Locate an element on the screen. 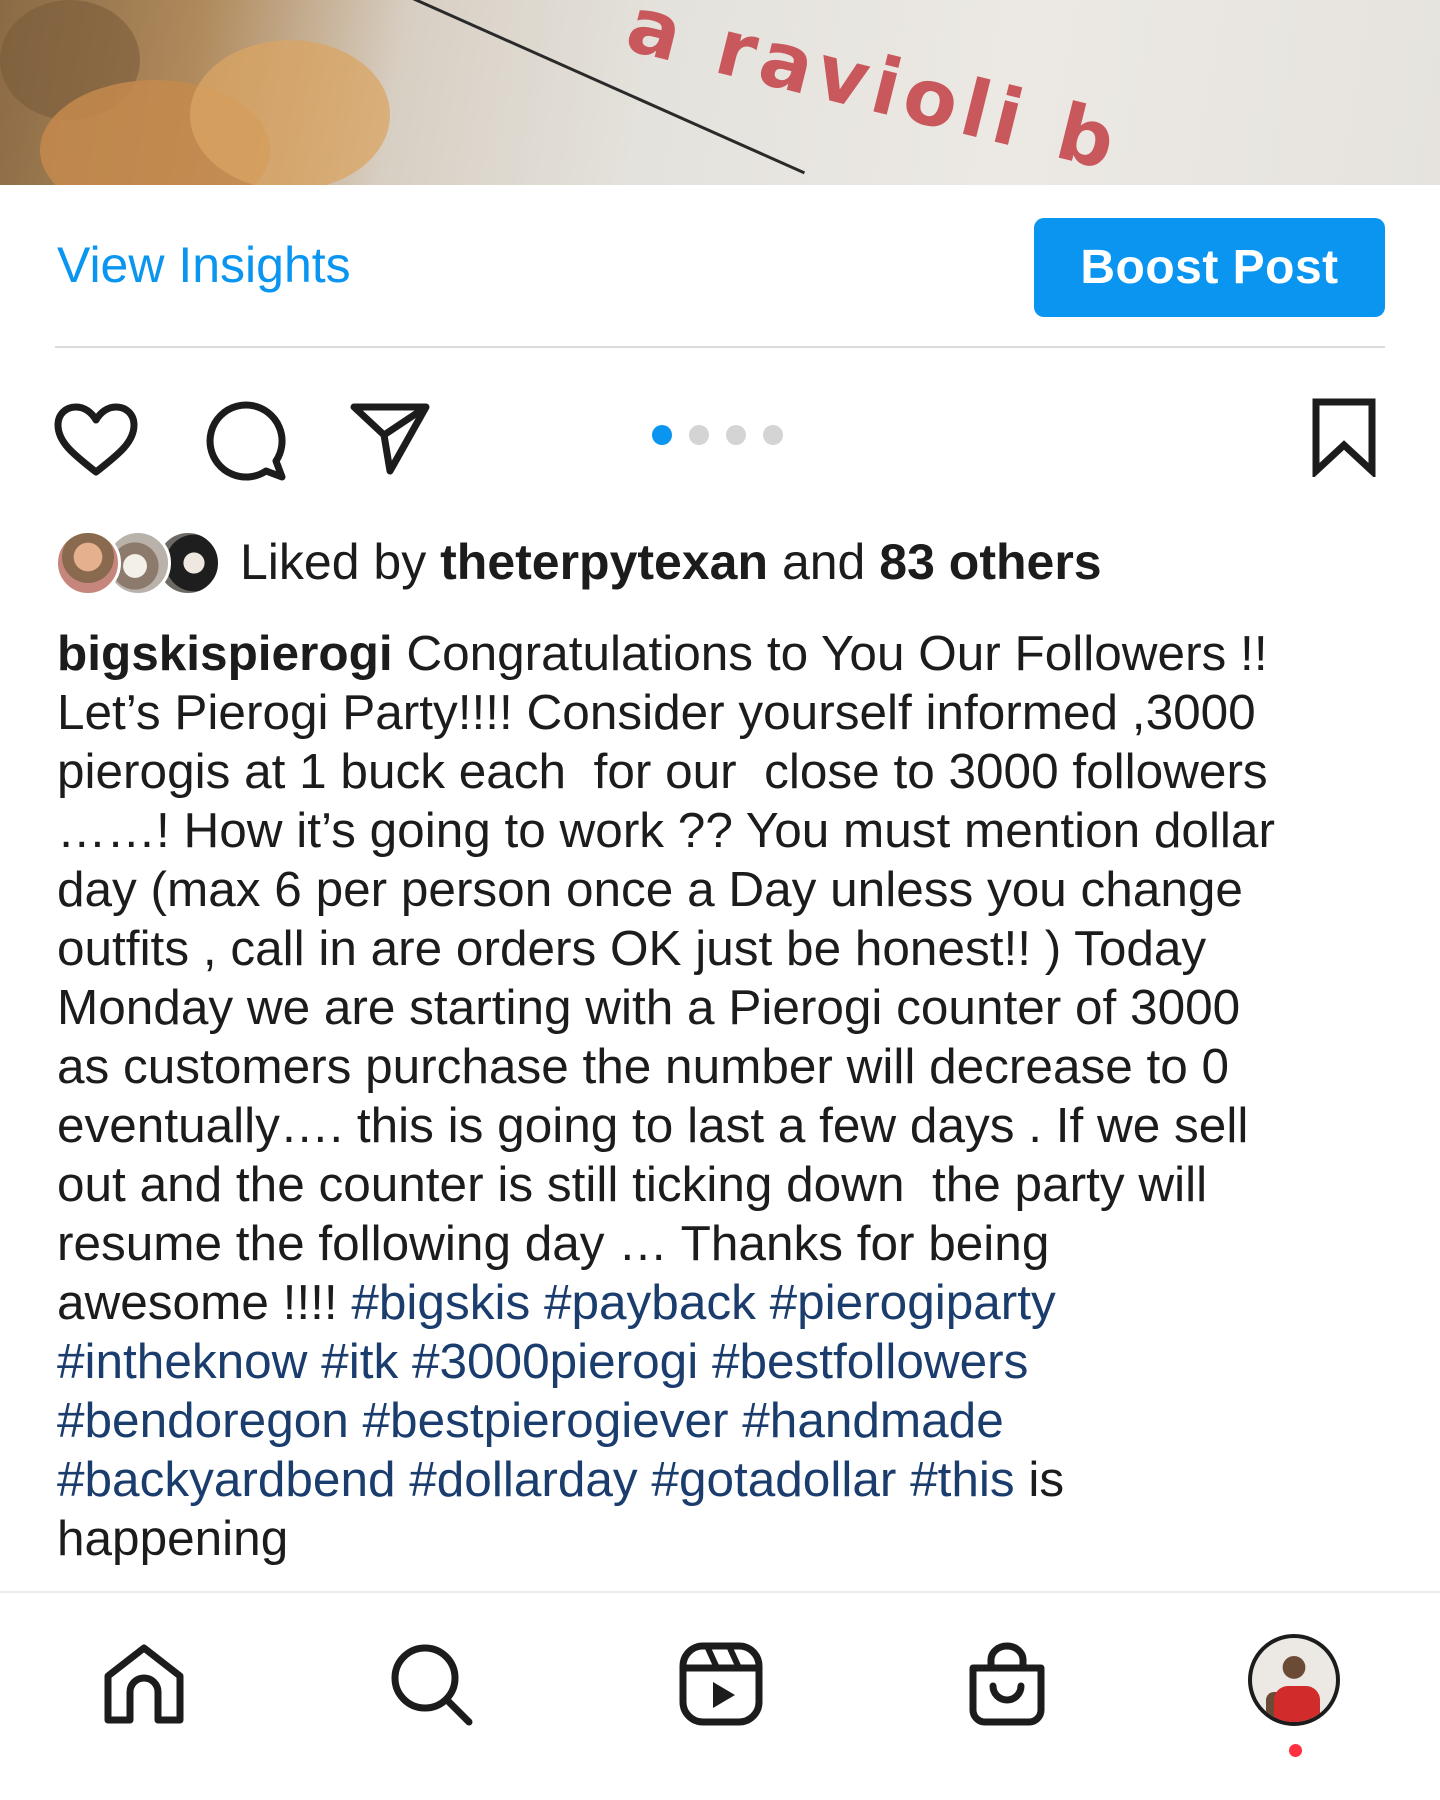  boost-post-button: Boost Post is located at coordinates (1209, 267).